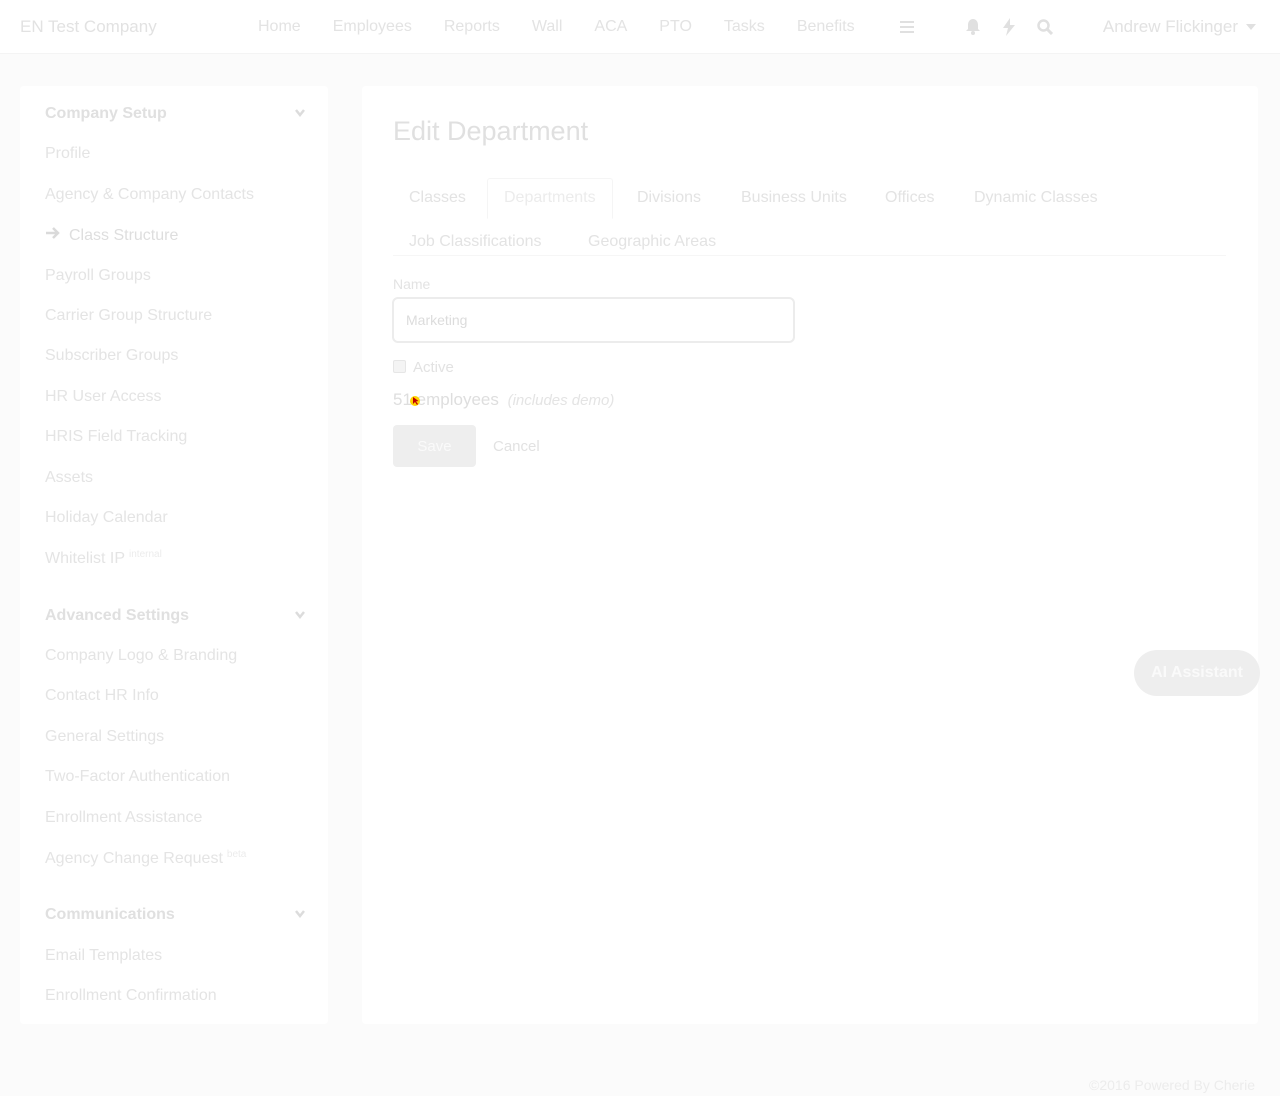  I want to click on section-title-text: Advanced Settings, so click(117, 615).